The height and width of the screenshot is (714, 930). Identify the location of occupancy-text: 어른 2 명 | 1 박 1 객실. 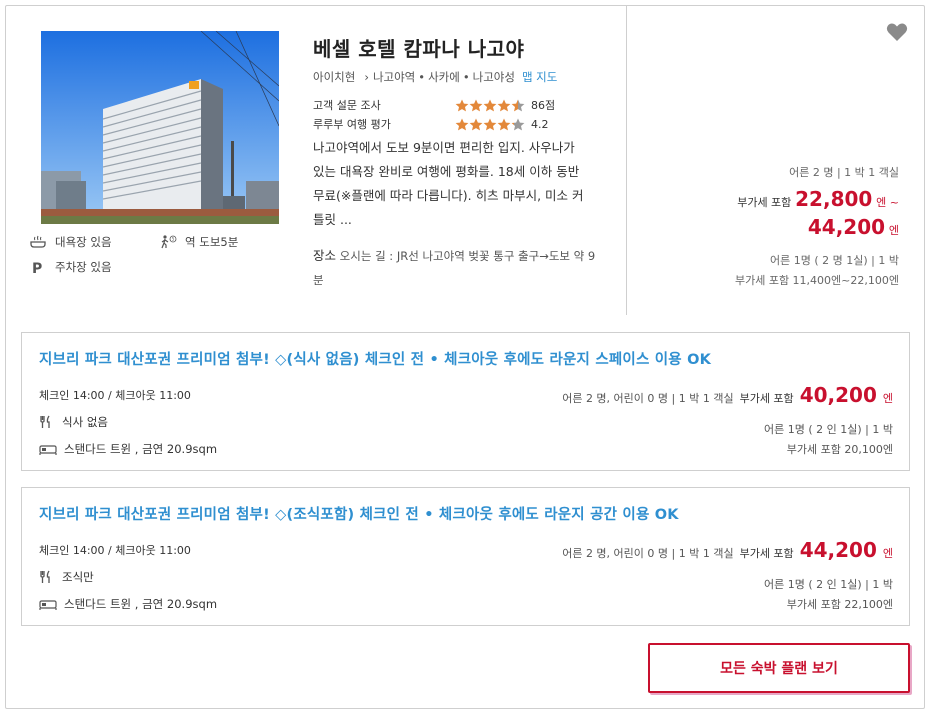
(844, 172).